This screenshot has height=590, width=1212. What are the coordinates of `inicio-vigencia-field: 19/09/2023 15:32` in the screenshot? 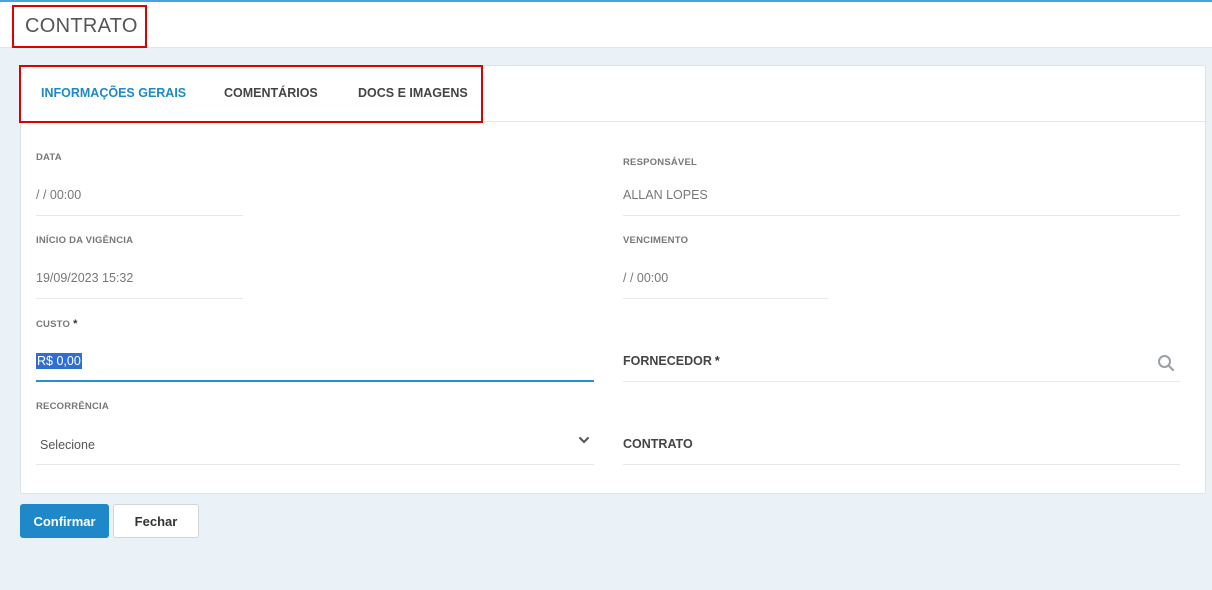 It's located at (84, 278).